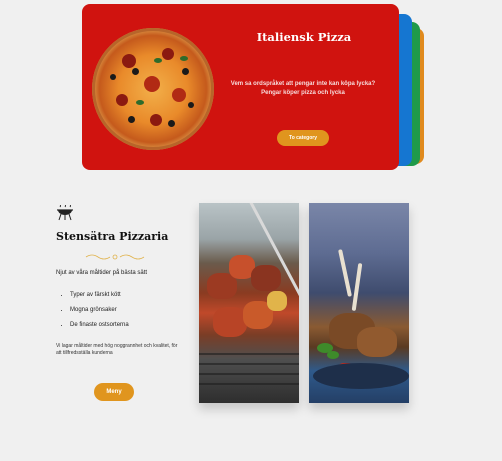 Image resolution: width=502 pixels, height=461 pixels. I want to click on feature-item: Typer av färskt kött, so click(99, 295).